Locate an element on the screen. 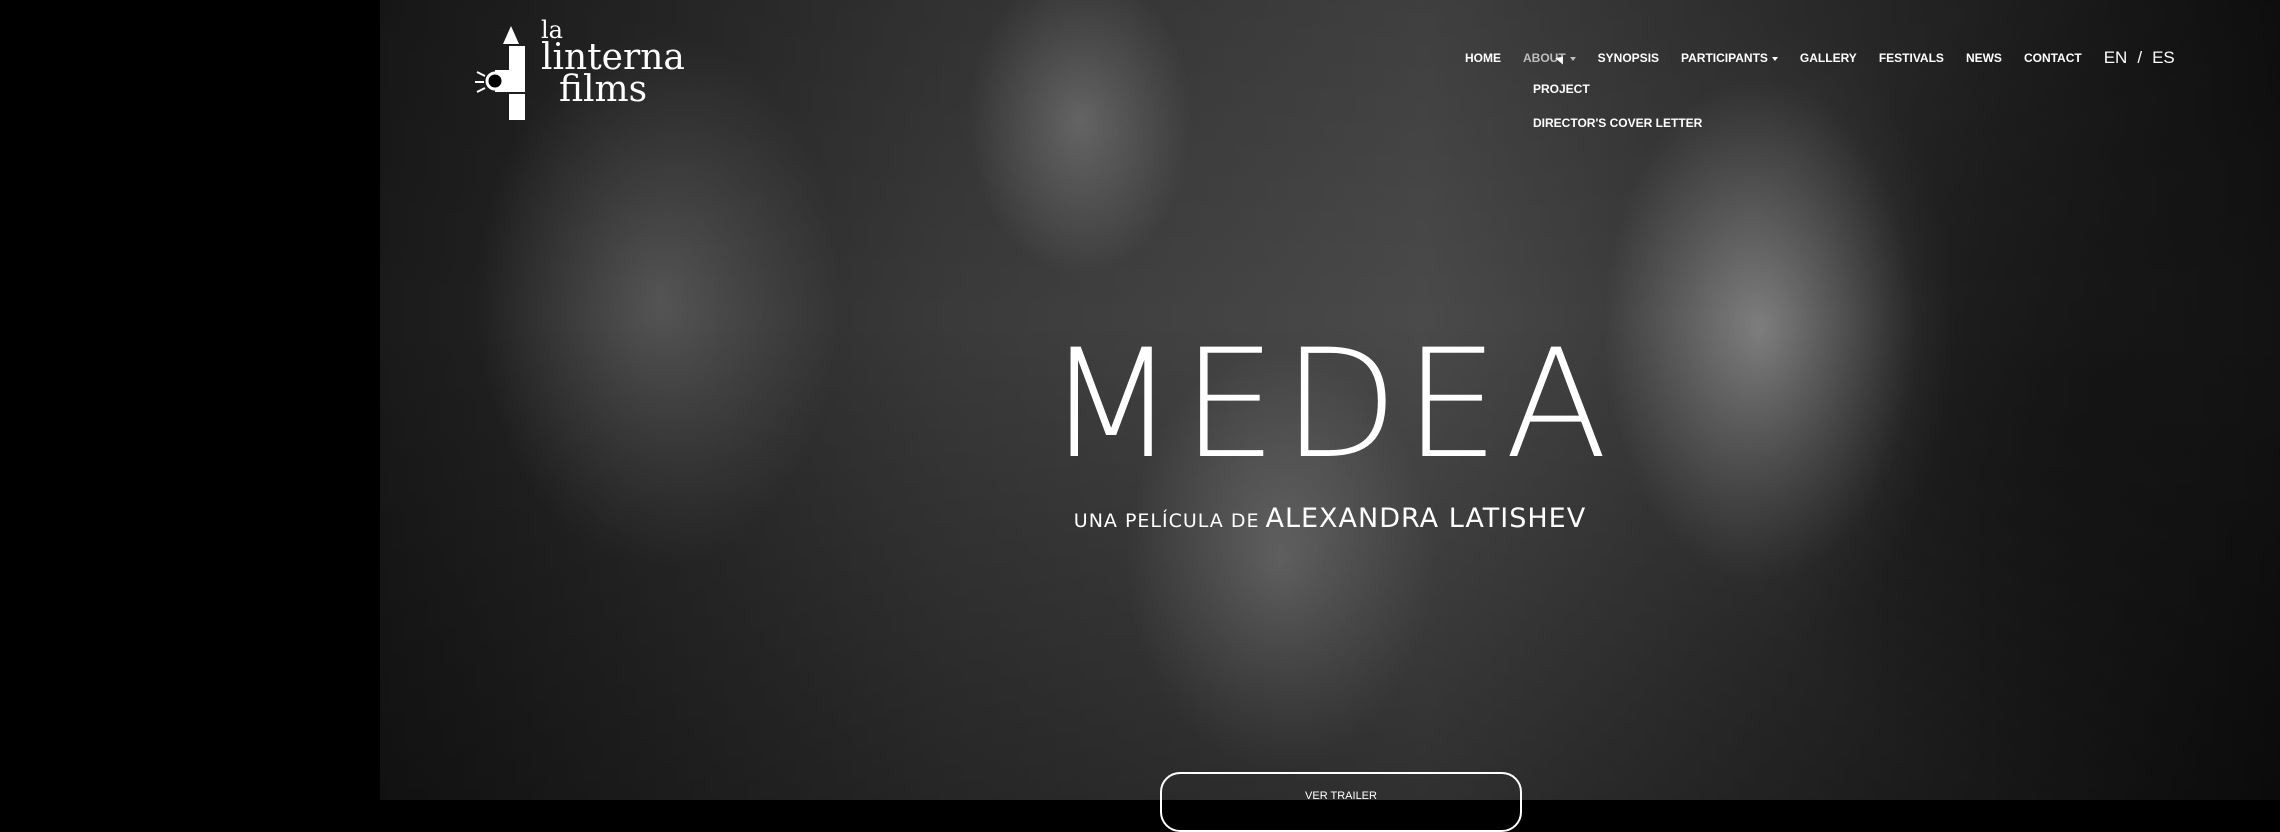 The image size is (2280, 832). dropdown-item-directors-cover-letter: DIRECTOR'S COVER LETTER is located at coordinates (1617, 123).